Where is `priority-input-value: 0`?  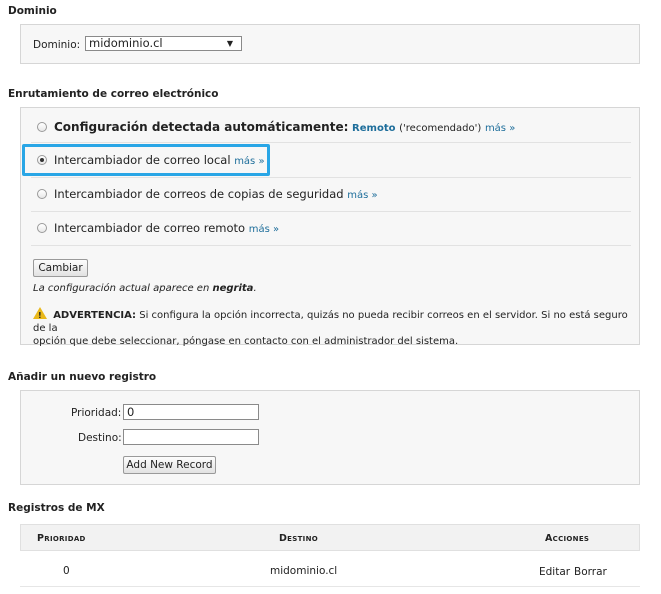
priority-input-value: 0 is located at coordinates (131, 412).